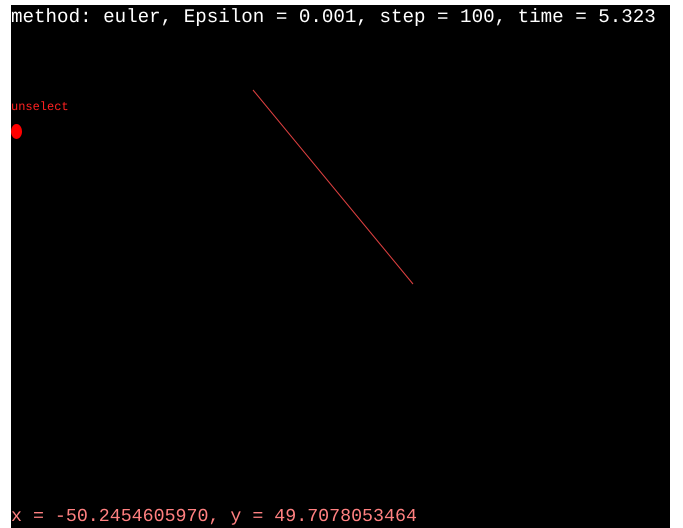  What do you see at coordinates (334, 17) in the screenshot?
I see `status-text: method: euler, Epsilon = 0.001, step = 100, time = 5.323` at bounding box center [334, 17].